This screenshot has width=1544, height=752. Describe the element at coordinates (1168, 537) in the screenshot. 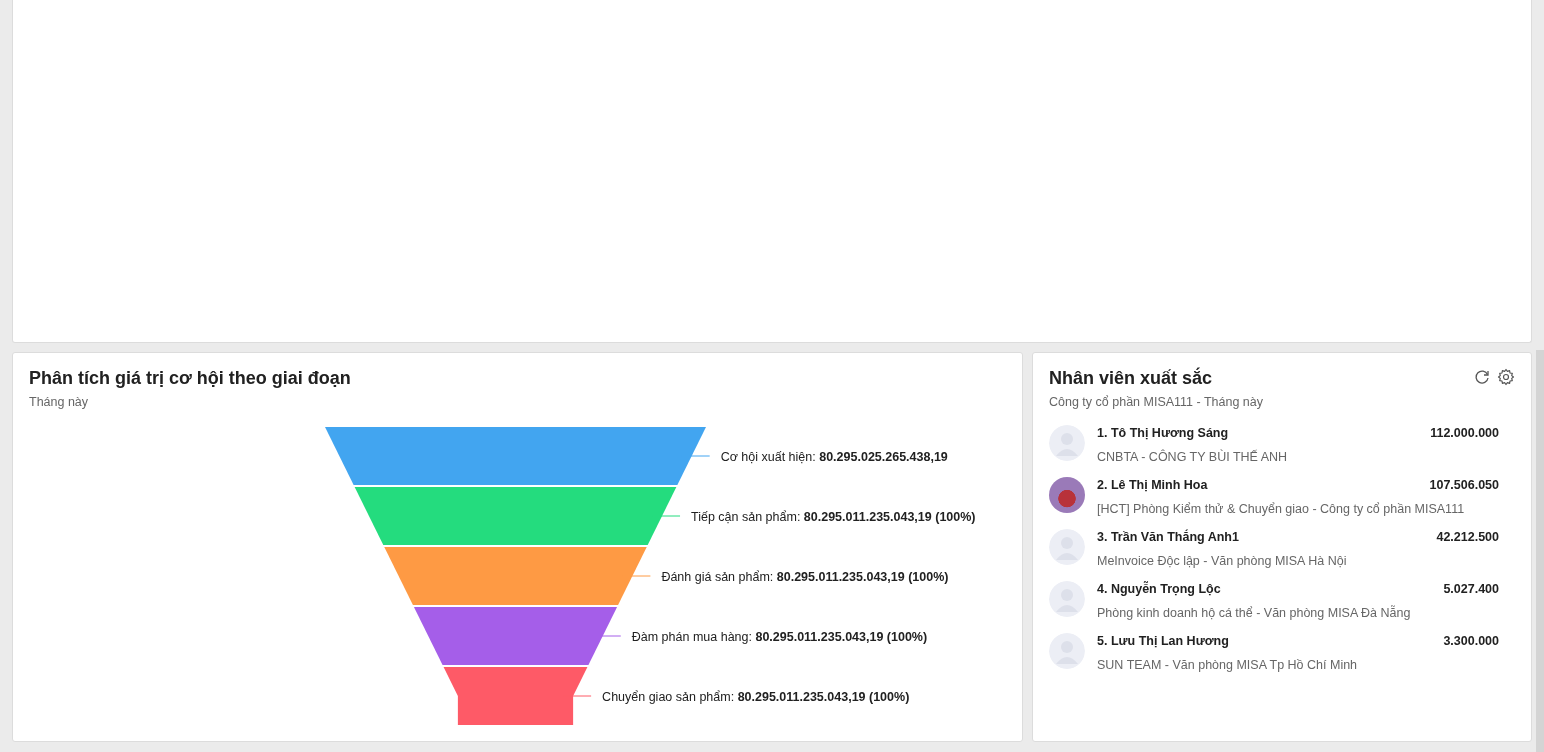

I see `staff-name: 3. Trần Văn Thắng Anh1` at that location.